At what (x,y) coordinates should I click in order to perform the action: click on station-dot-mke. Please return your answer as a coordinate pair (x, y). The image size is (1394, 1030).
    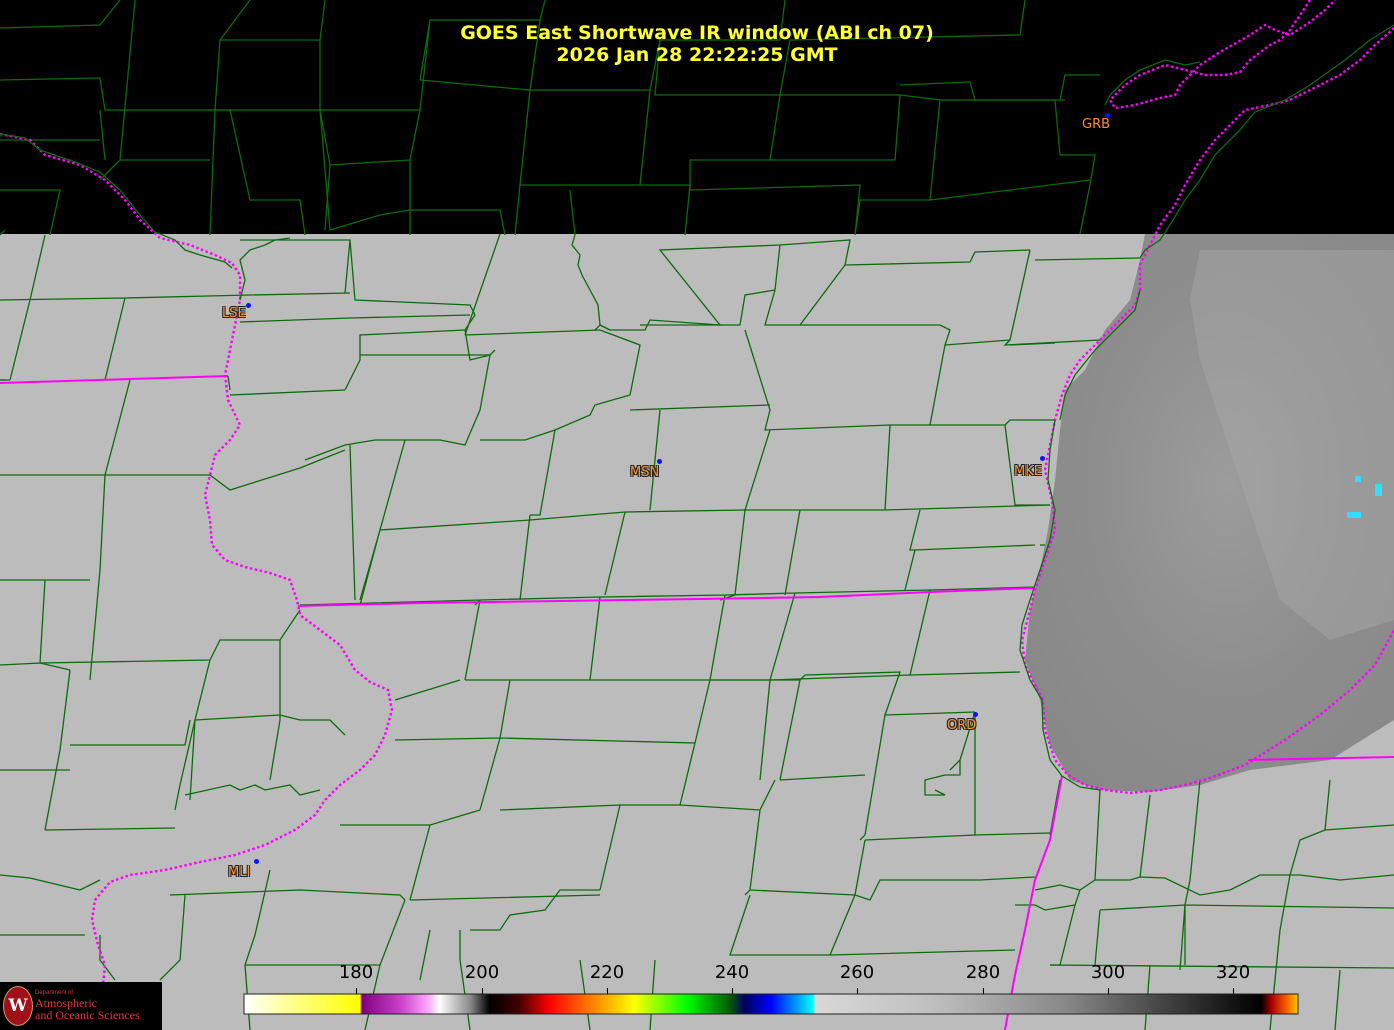
    Looking at the image, I should click on (1042, 458).